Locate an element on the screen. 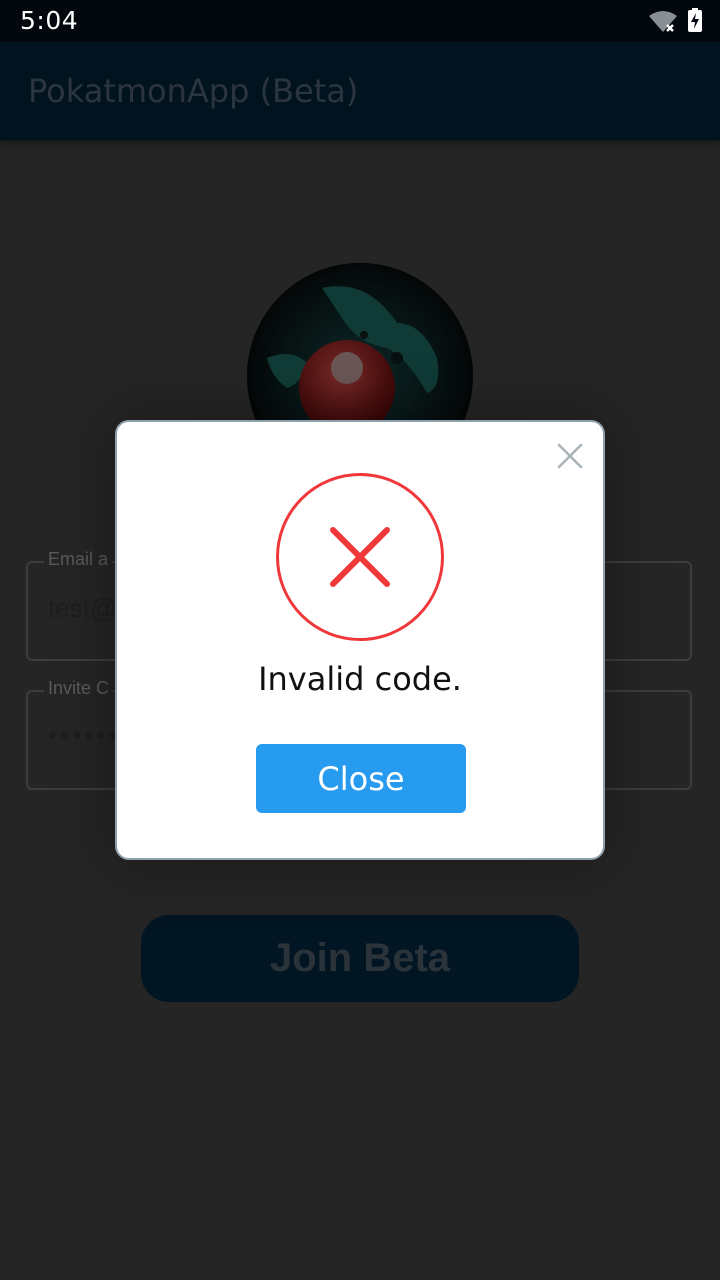 This screenshot has height=1280, width=720. battery-charging-icon is located at coordinates (695, 20).